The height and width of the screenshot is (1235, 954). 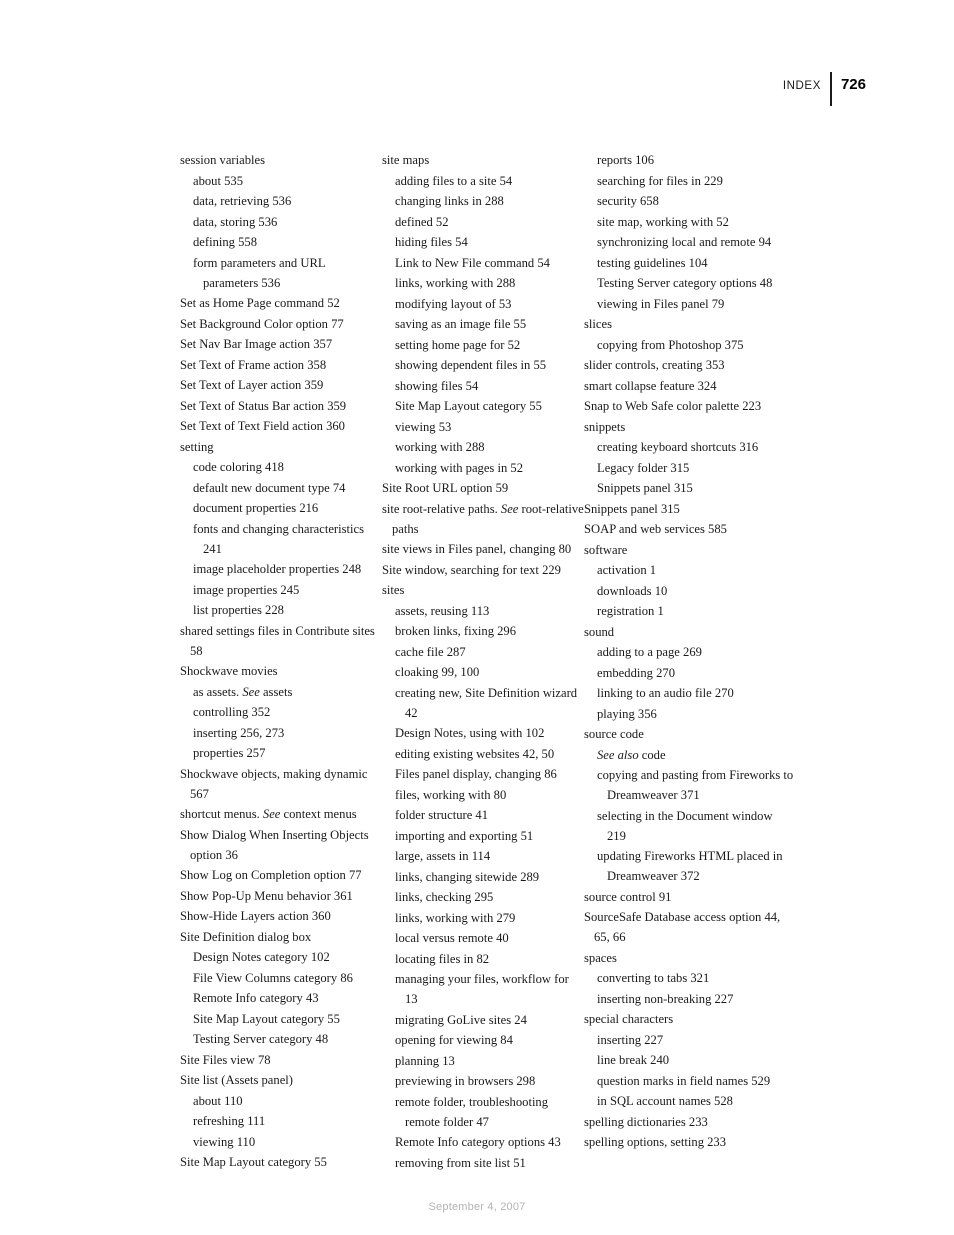 What do you see at coordinates (459, 467) in the screenshot?
I see `index-entry: working with pages in 52` at bounding box center [459, 467].